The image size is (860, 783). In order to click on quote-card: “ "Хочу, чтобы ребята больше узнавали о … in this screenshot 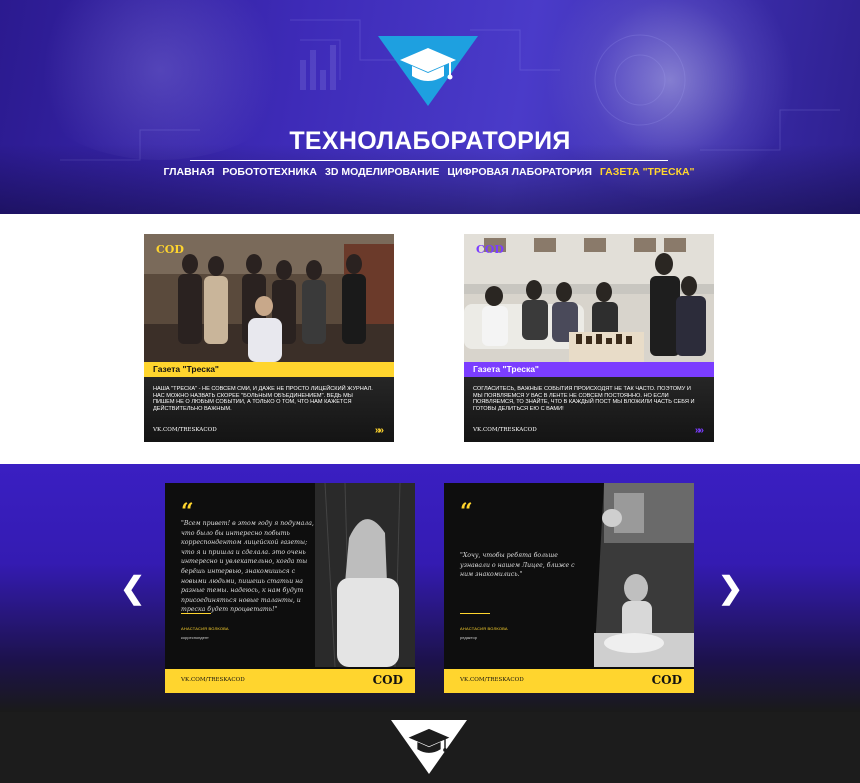, I will do `click(569, 588)`.